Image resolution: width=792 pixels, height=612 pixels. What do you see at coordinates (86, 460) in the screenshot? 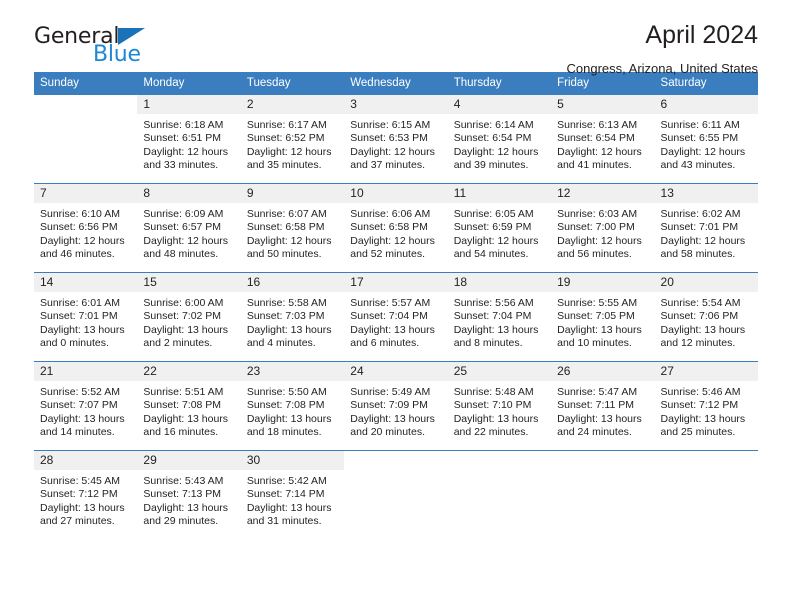
I see `day-number: 28` at bounding box center [86, 460].